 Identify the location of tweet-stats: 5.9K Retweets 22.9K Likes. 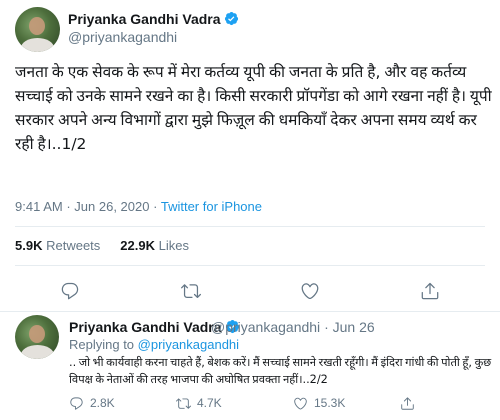
(102, 245).